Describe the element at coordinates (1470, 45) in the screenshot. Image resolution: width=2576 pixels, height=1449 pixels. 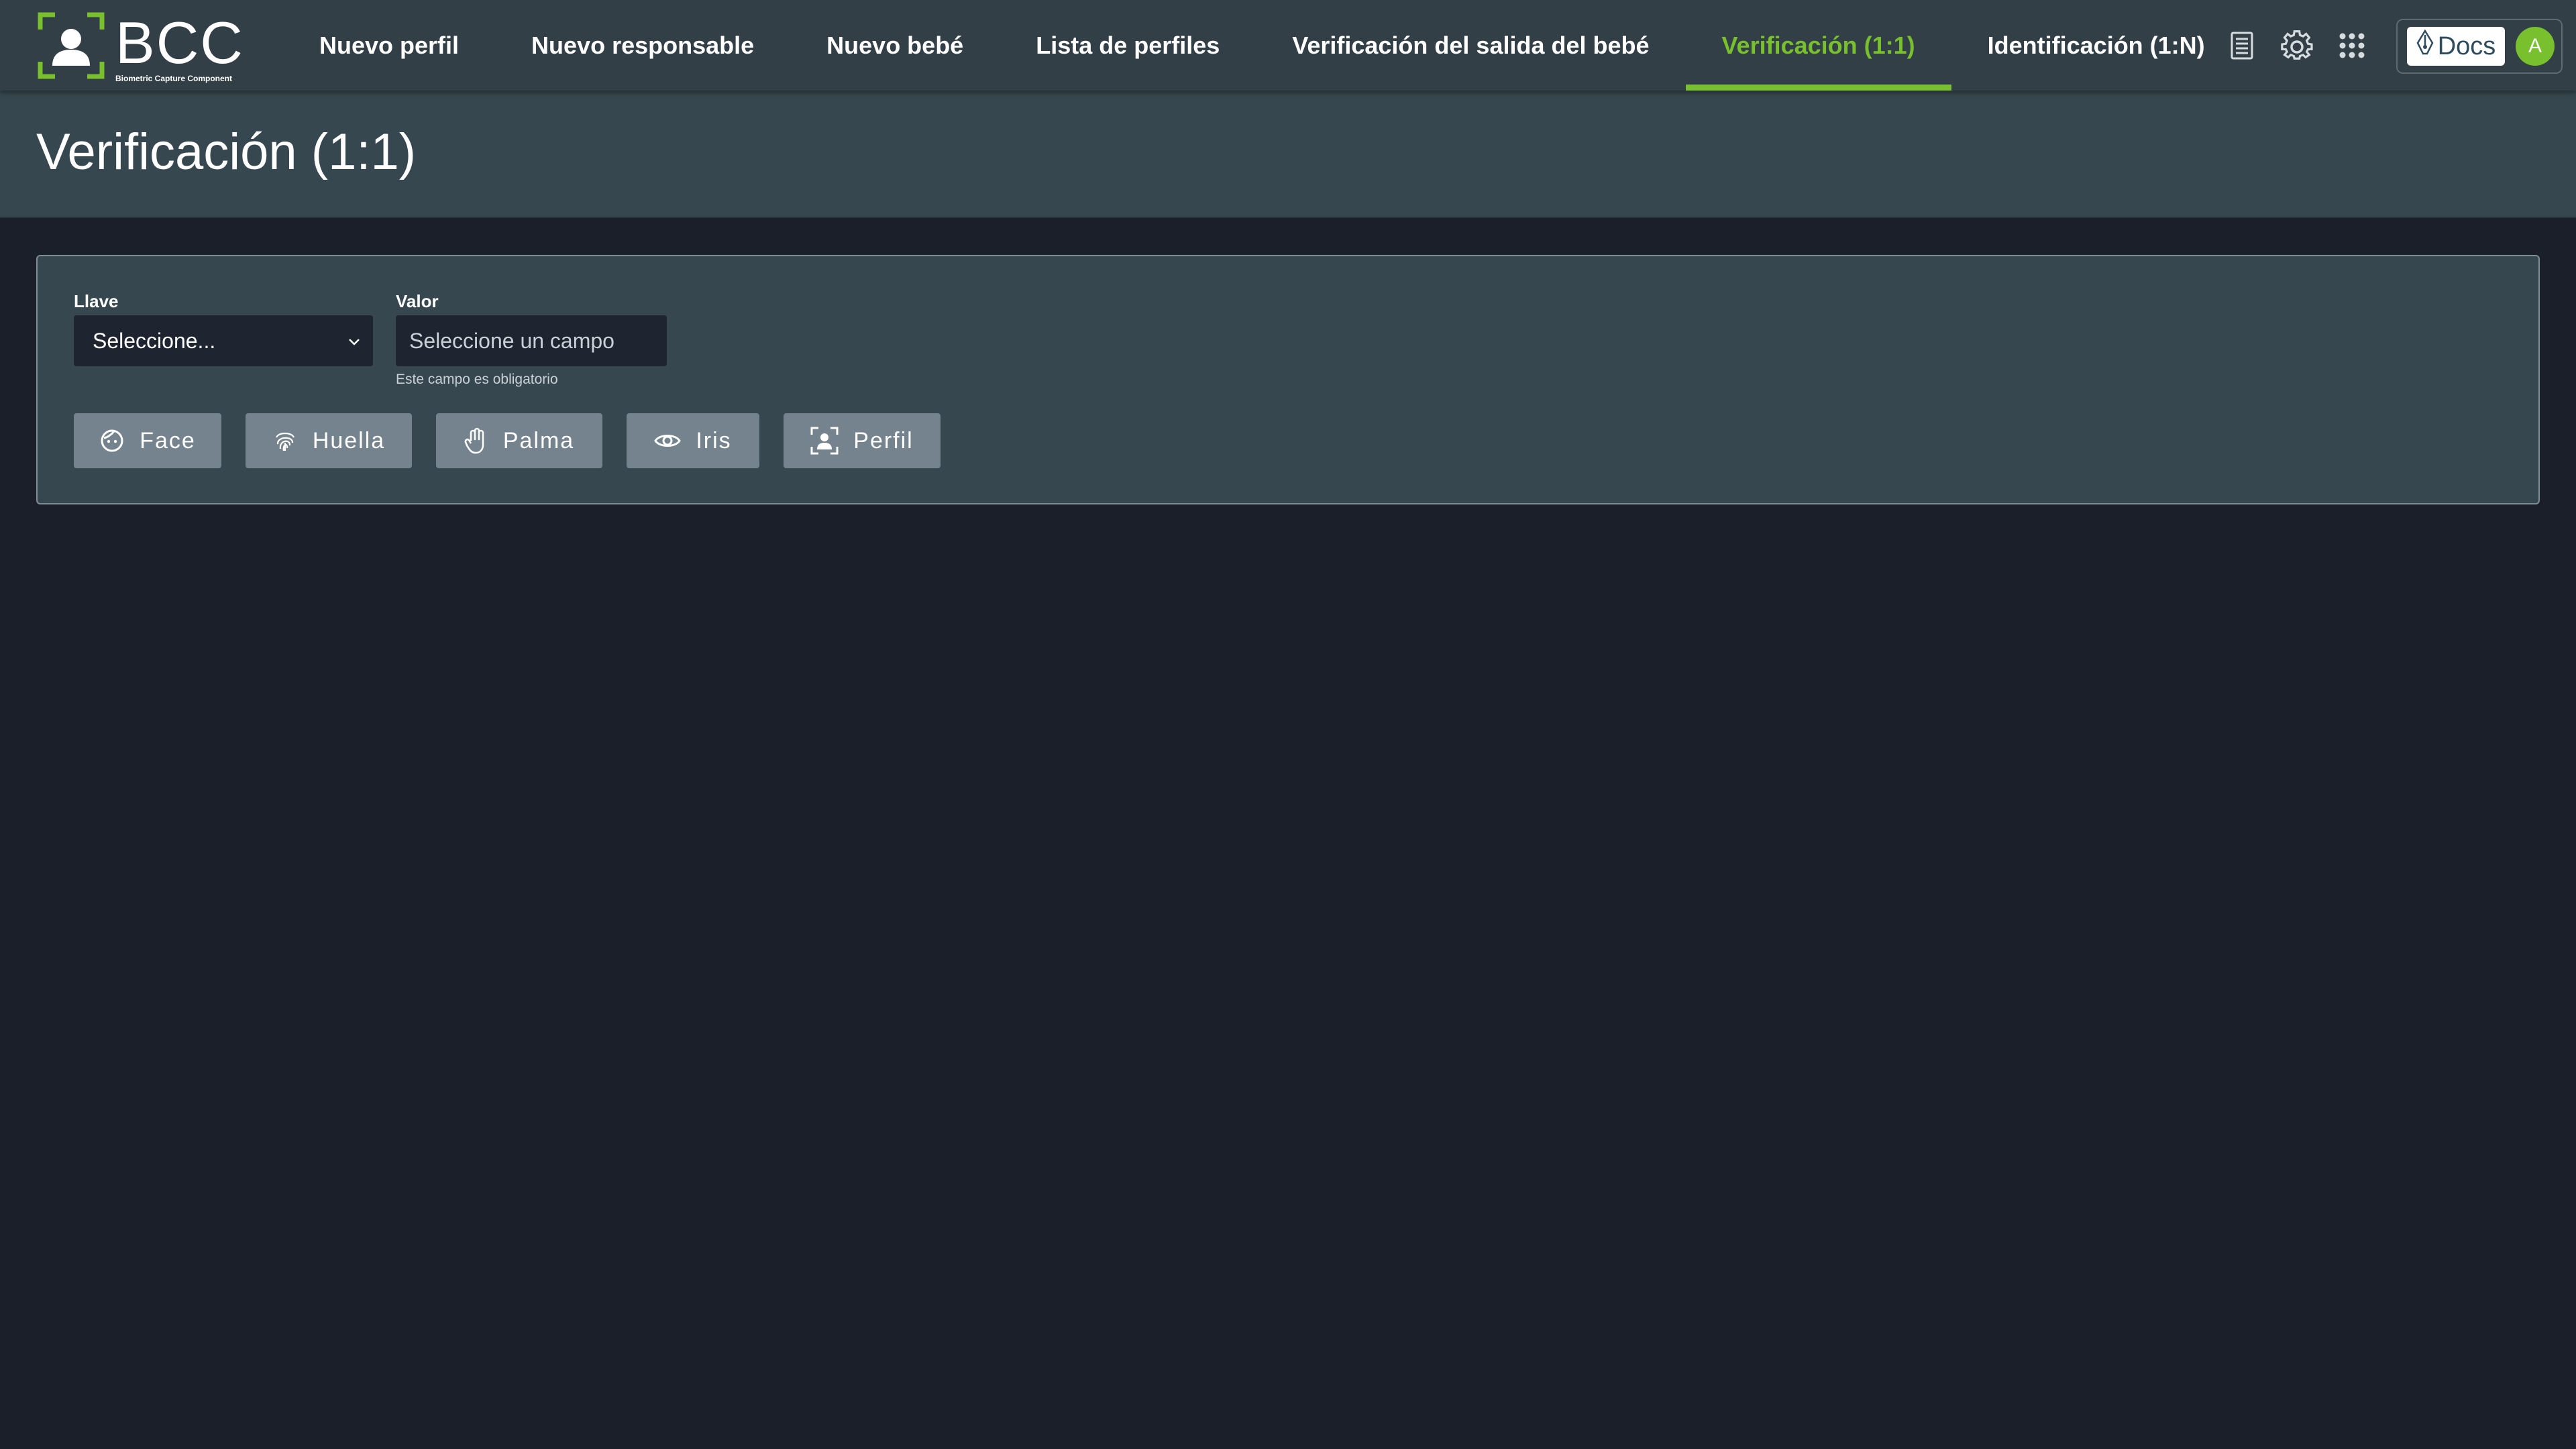
I see `nav-item-verificacion-salida-bebe: Verificación del salida del bebé` at that location.